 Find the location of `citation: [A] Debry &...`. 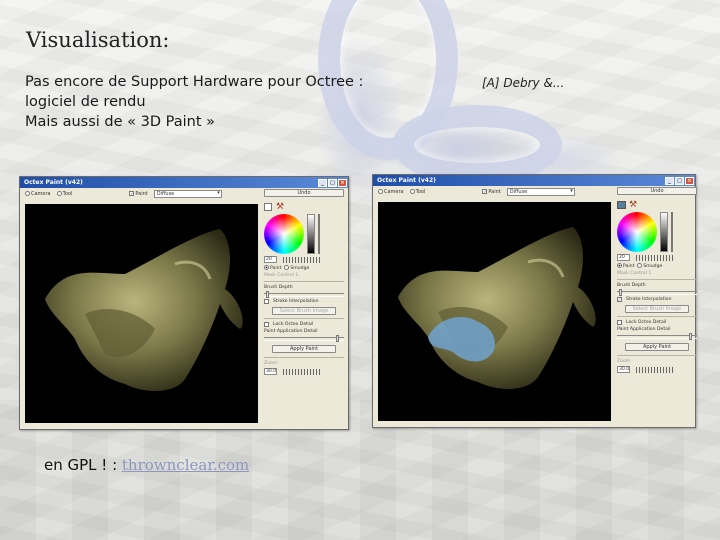

citation: [A] Debry &... is located at coordinates (523, 83).